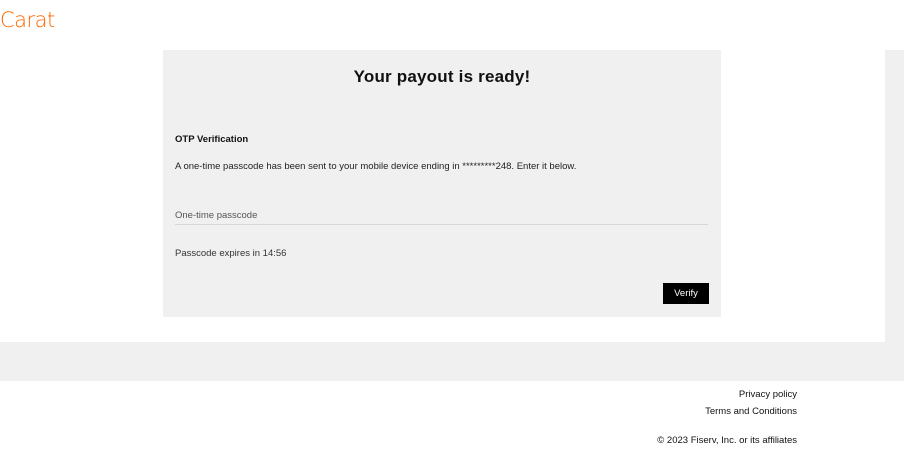  What do you see at coordinates (768, 394) in the screenshot?
I see `privacy-policy-link: Privacy policy` at bounding box center [768, 394].